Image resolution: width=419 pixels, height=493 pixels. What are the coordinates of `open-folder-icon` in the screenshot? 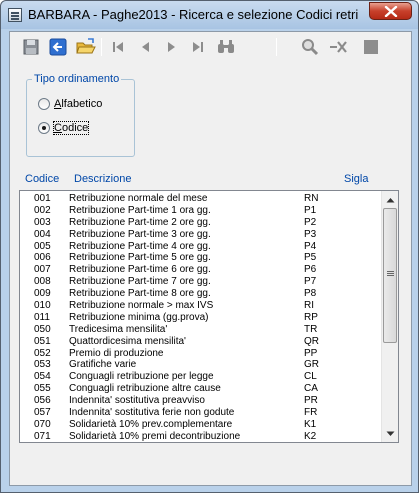 It's located at (86, 46).